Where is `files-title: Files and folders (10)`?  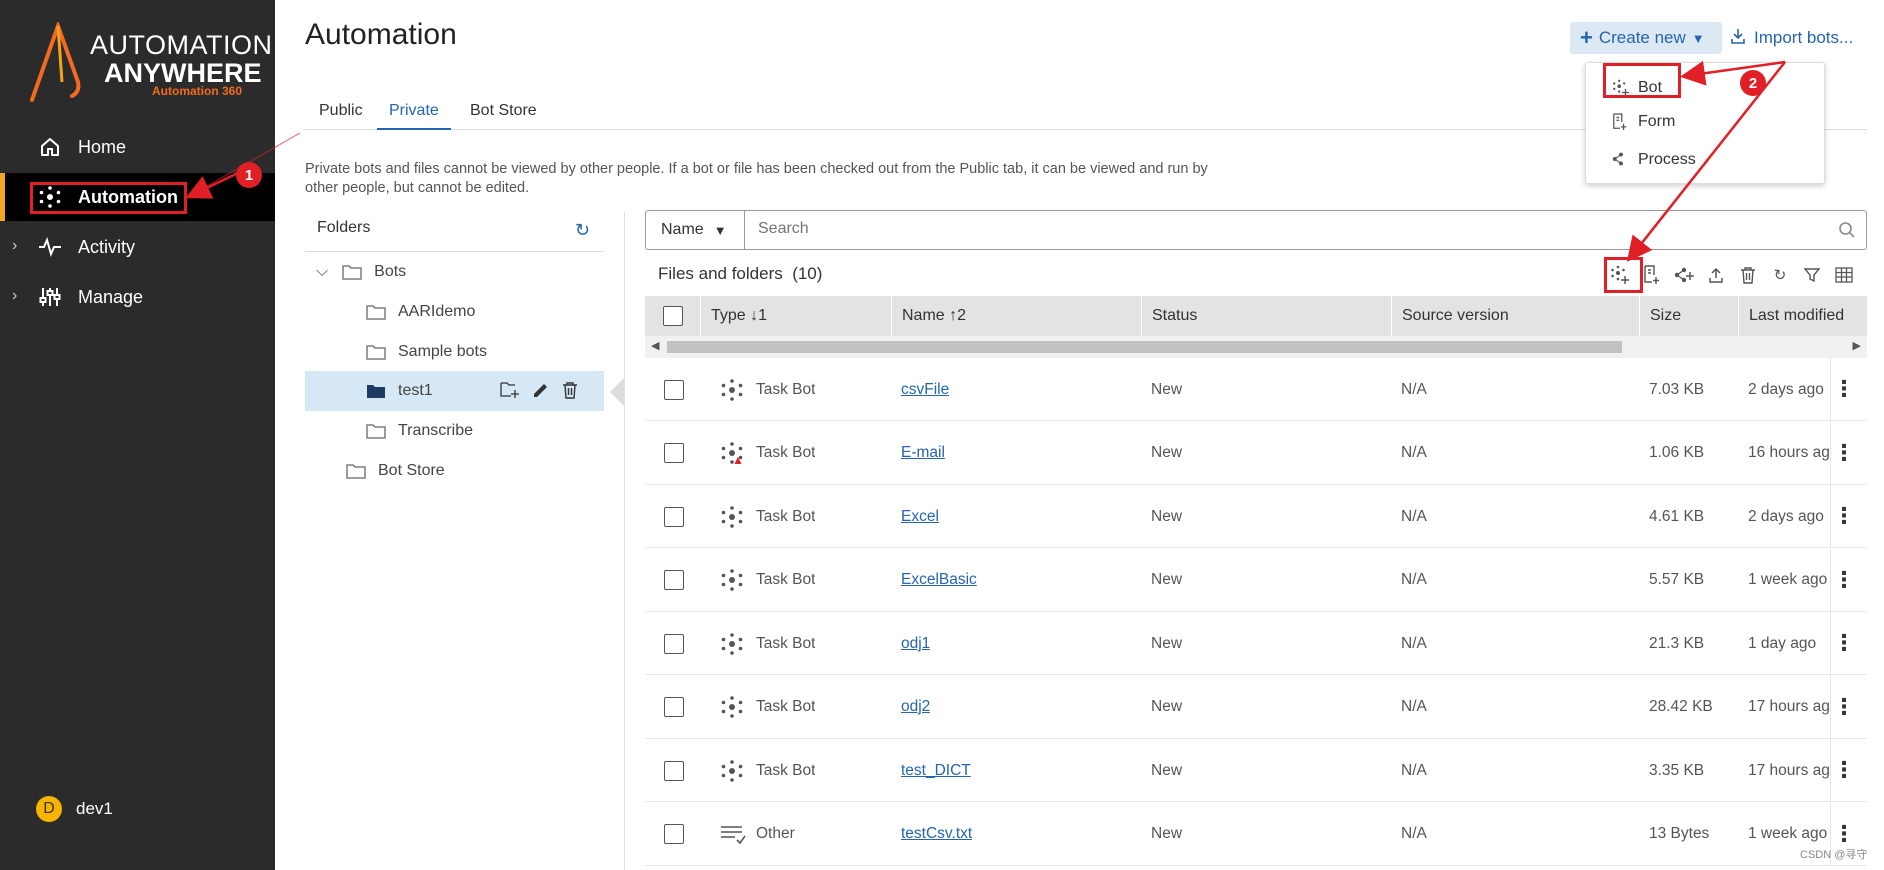 files-title: Files and folders (10) is located at coordinates (740, 274).